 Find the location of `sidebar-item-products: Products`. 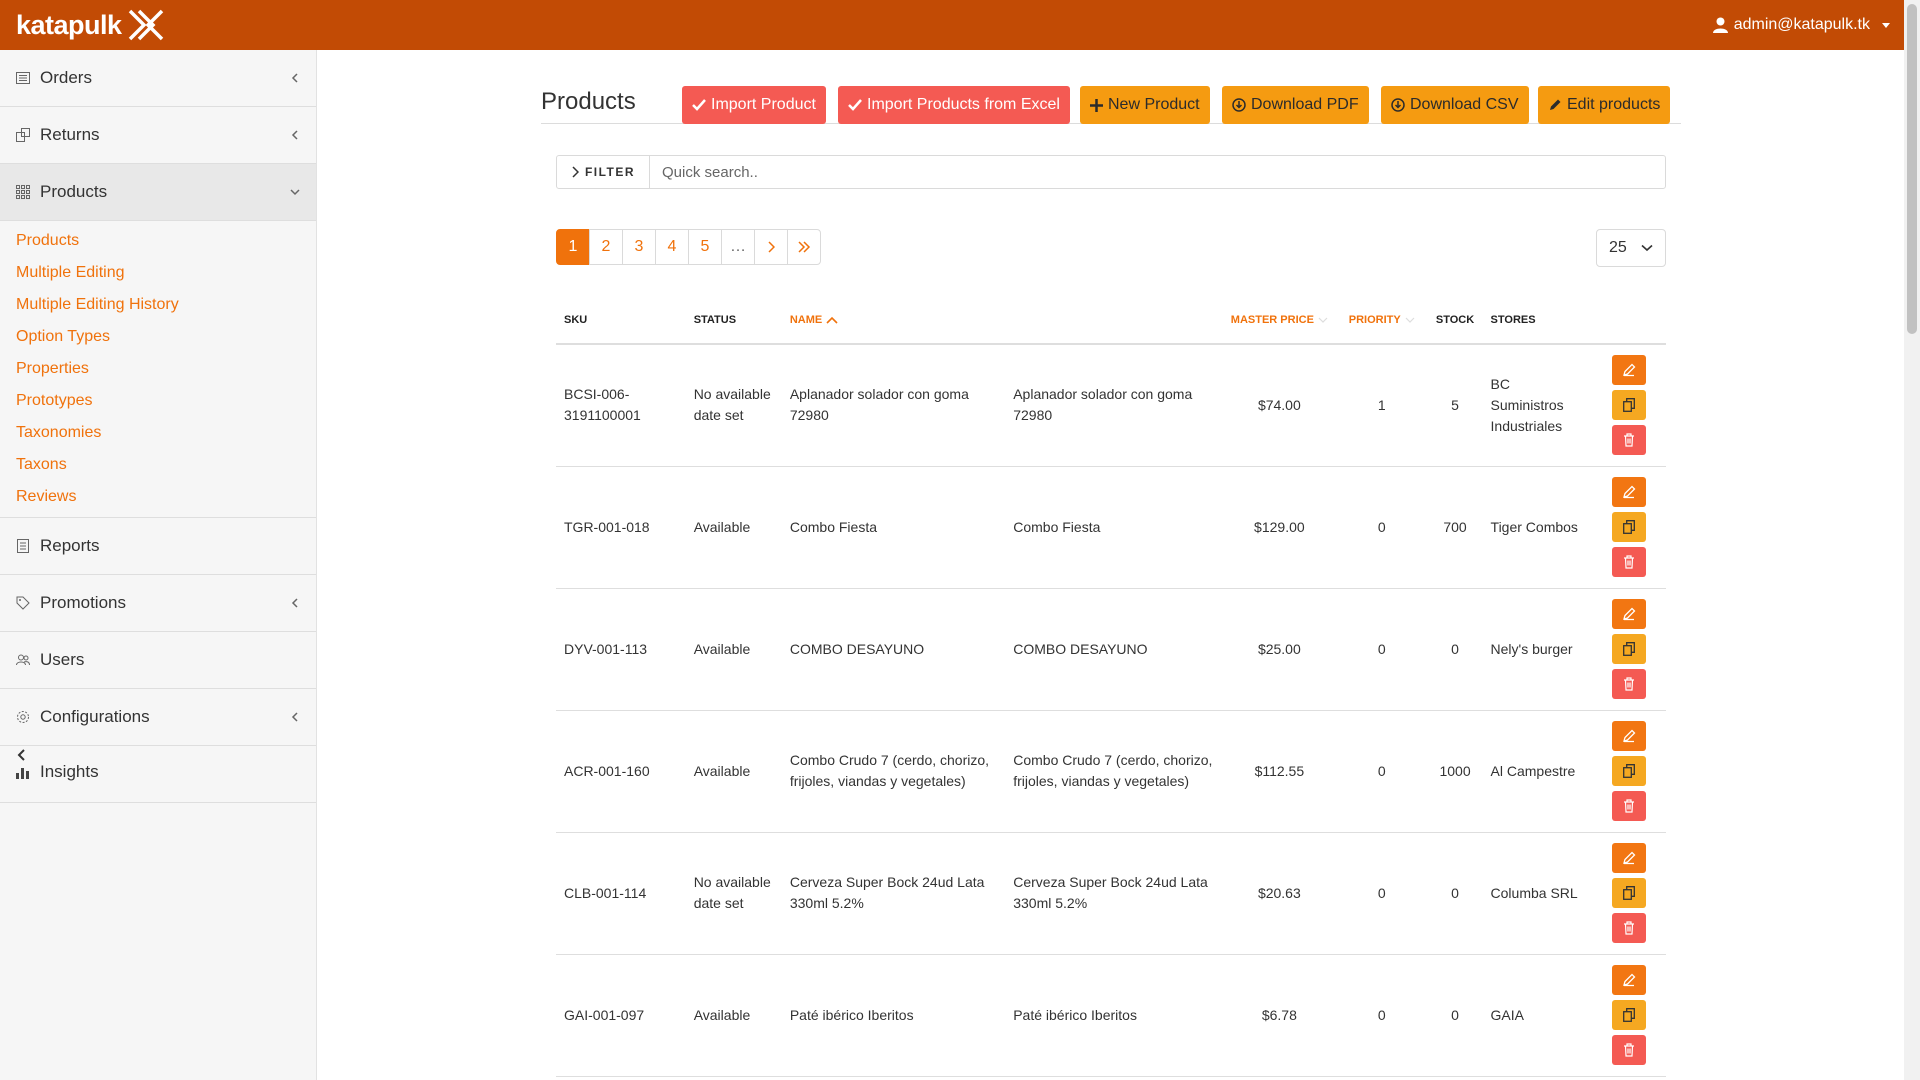

sidebar-item-products: Products is located at coordinates (158, 192).